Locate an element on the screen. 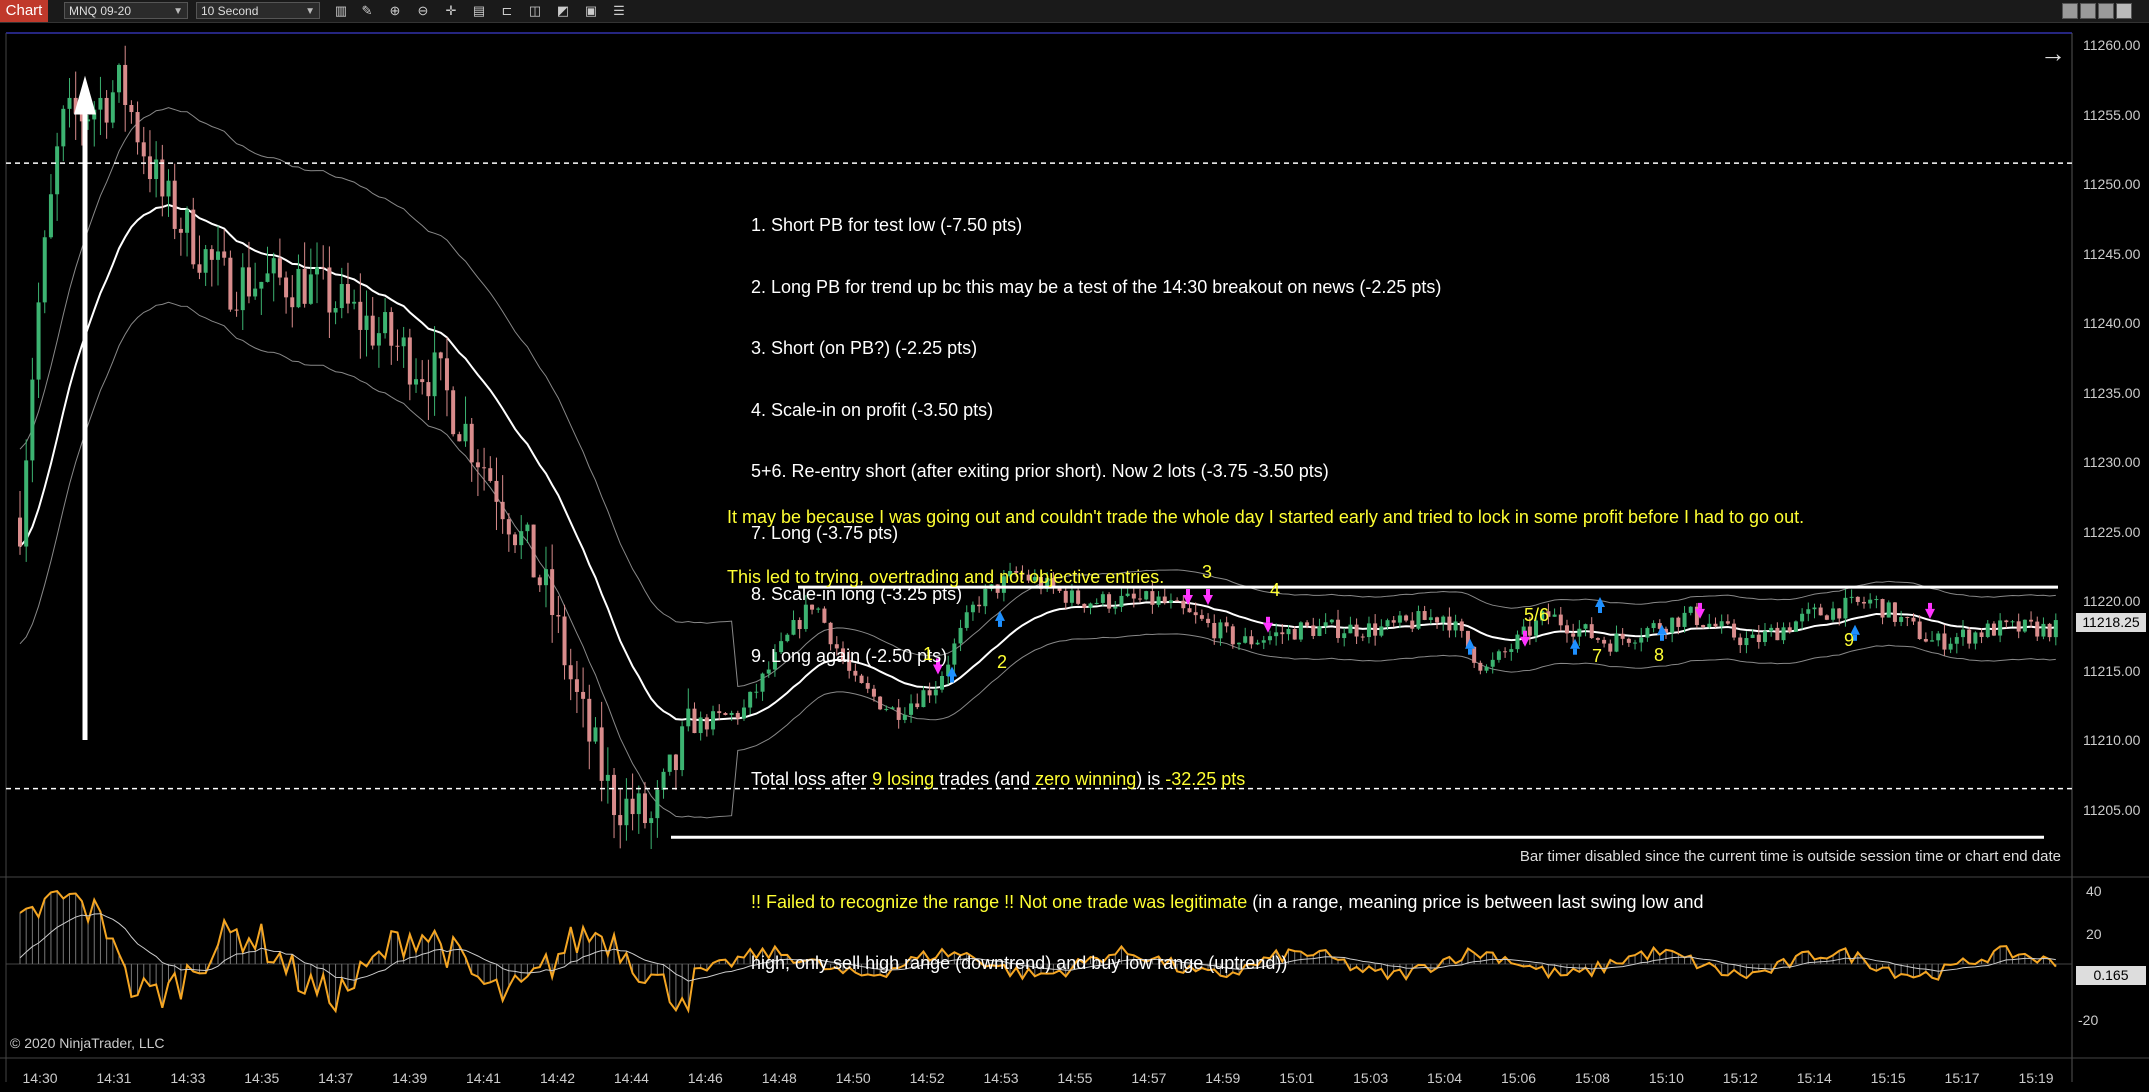  templates-icon: ⊏ is located at coordinates (507, 11).